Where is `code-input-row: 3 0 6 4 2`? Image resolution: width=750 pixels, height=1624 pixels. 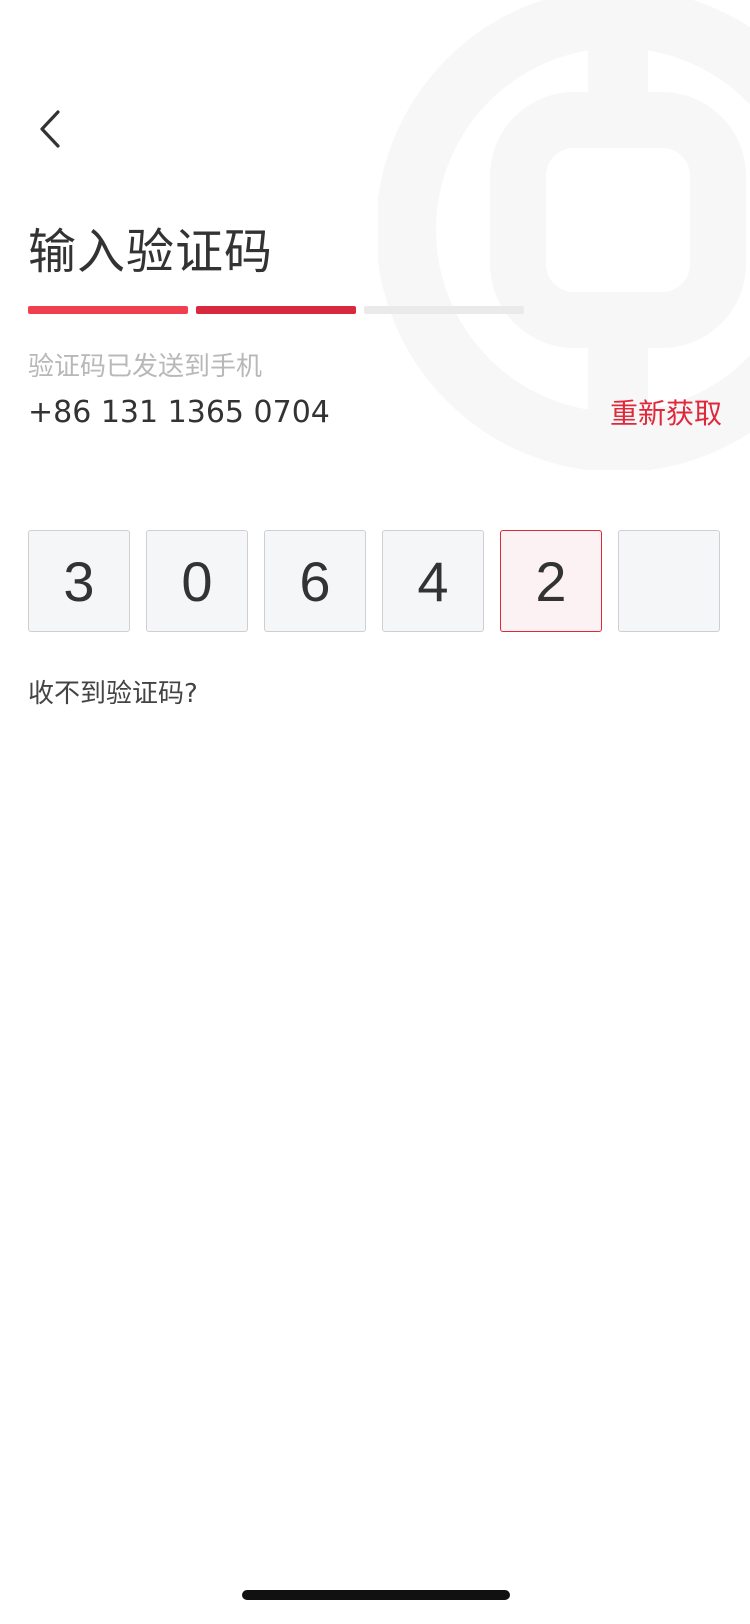
code-input-row: 3 0 6 4 2 is located at coordinates (375, 582).